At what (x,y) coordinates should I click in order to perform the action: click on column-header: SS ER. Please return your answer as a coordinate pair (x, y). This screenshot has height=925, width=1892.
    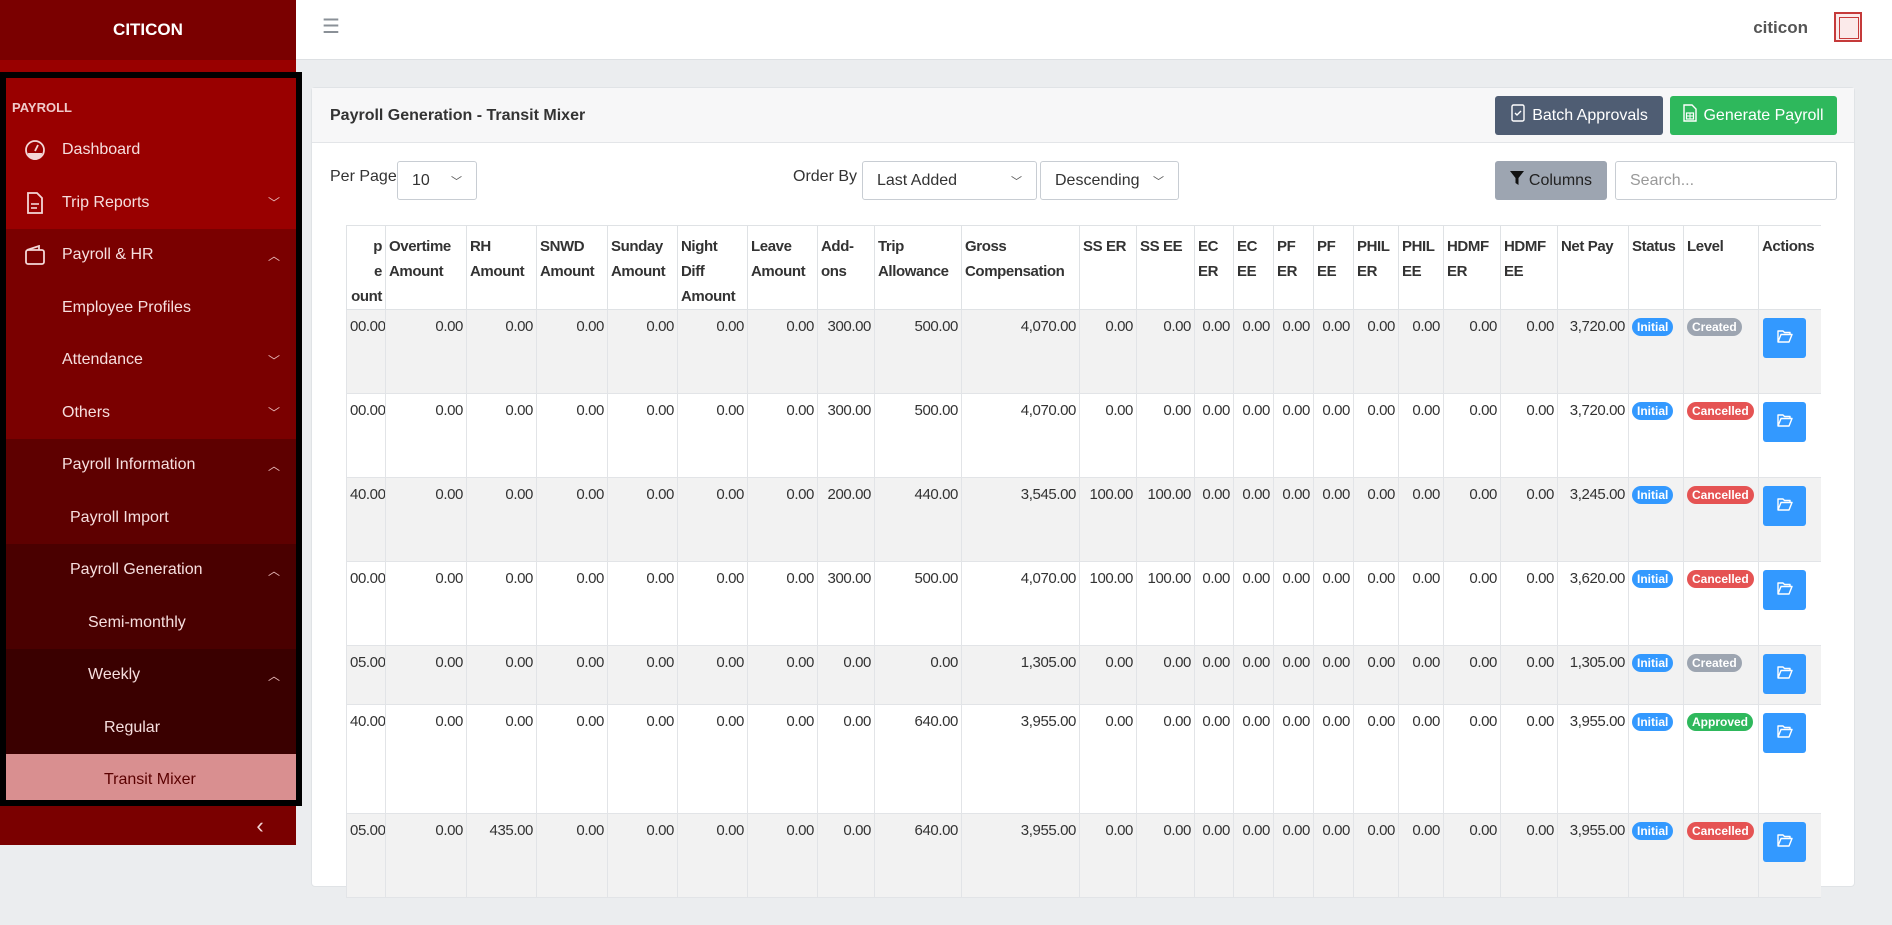
    Looking at the image, I should click on (1108, 267).